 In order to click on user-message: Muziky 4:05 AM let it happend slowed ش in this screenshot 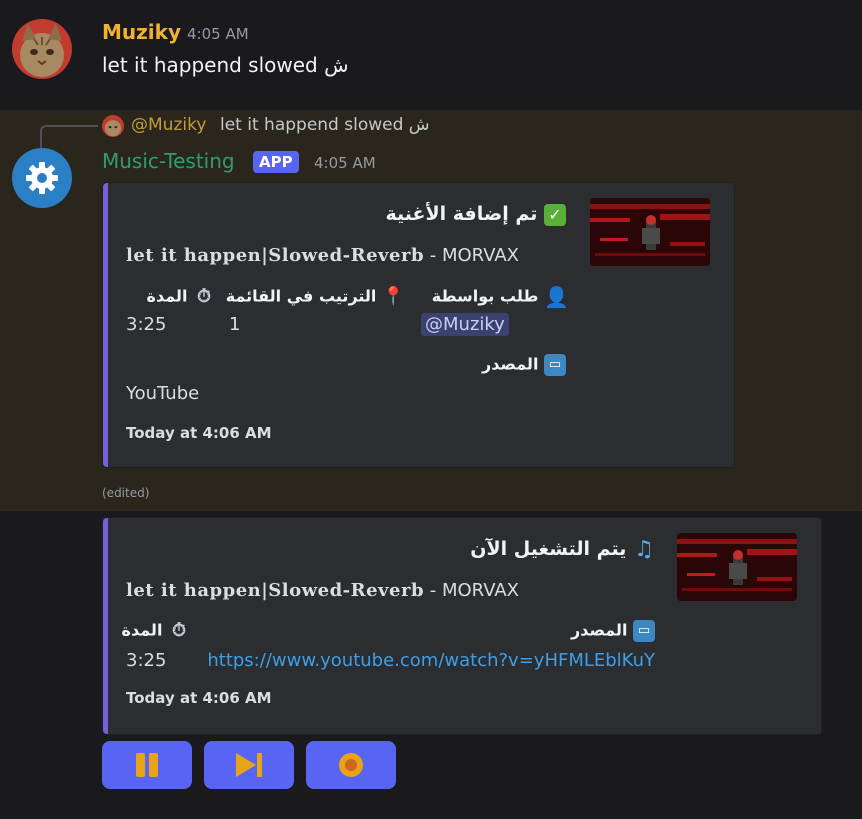, I will do `click(431, 55)`.